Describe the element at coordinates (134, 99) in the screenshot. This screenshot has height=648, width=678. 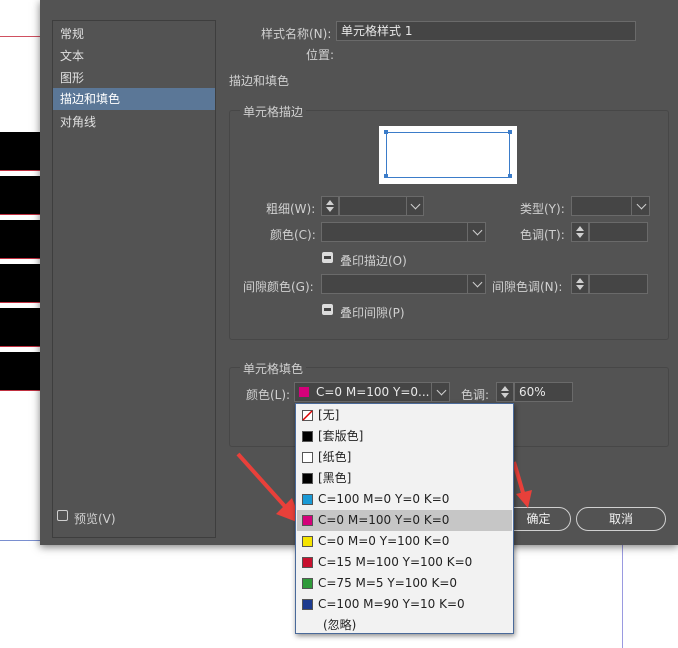
I see `nav-item-stroke-fill: 描边和填色` at that location.